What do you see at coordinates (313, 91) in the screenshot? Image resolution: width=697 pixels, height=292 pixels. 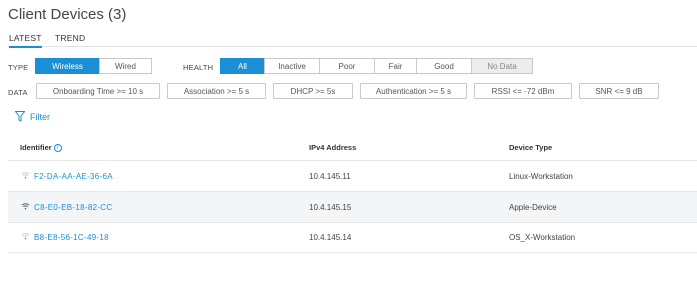 I see `chip-dhcp: DHCP >= 5s` at bounding box center [313, 91].